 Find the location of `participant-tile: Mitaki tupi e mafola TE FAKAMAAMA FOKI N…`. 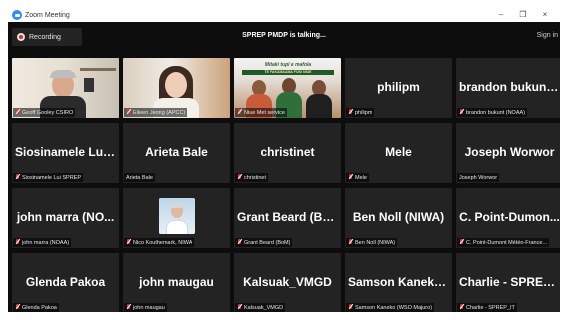

participant-tile: Mitaki tupi e mafola TE FAKAMAAMA FOKI N… is located at coordinates (287, 88).